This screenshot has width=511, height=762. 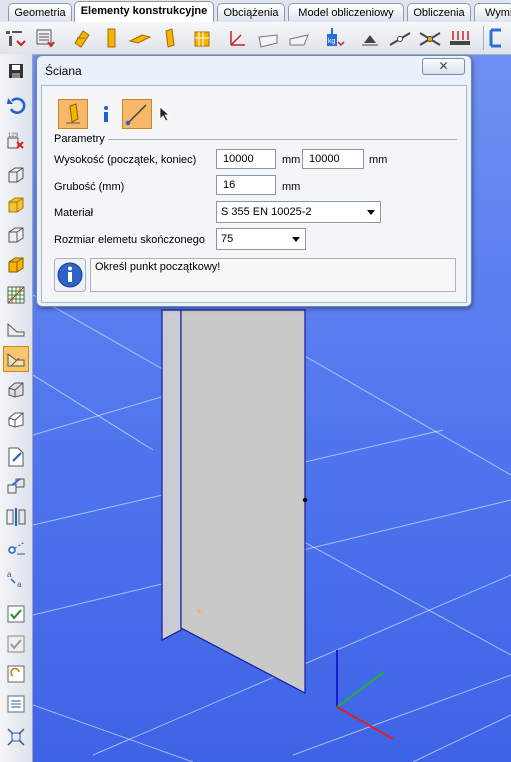 What do you see at coordinates (45, 38) in the screenshot?
I see `filter-list-icon` at bounding box center [45, 38].